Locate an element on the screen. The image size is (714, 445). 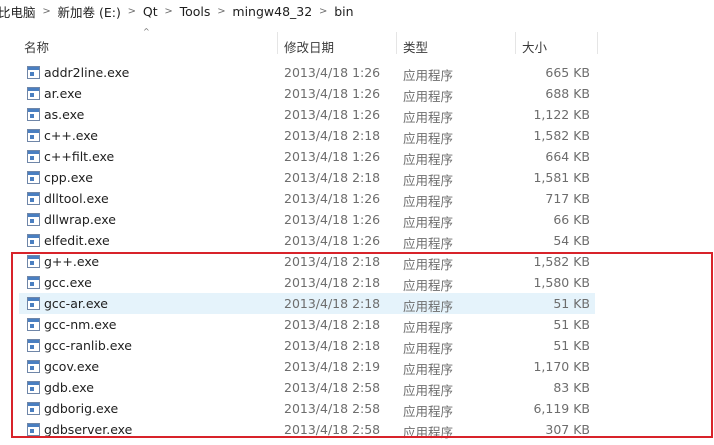
breadcrumb-item-drive: 新加卷 (E:) is located at coordinates (89, 11).